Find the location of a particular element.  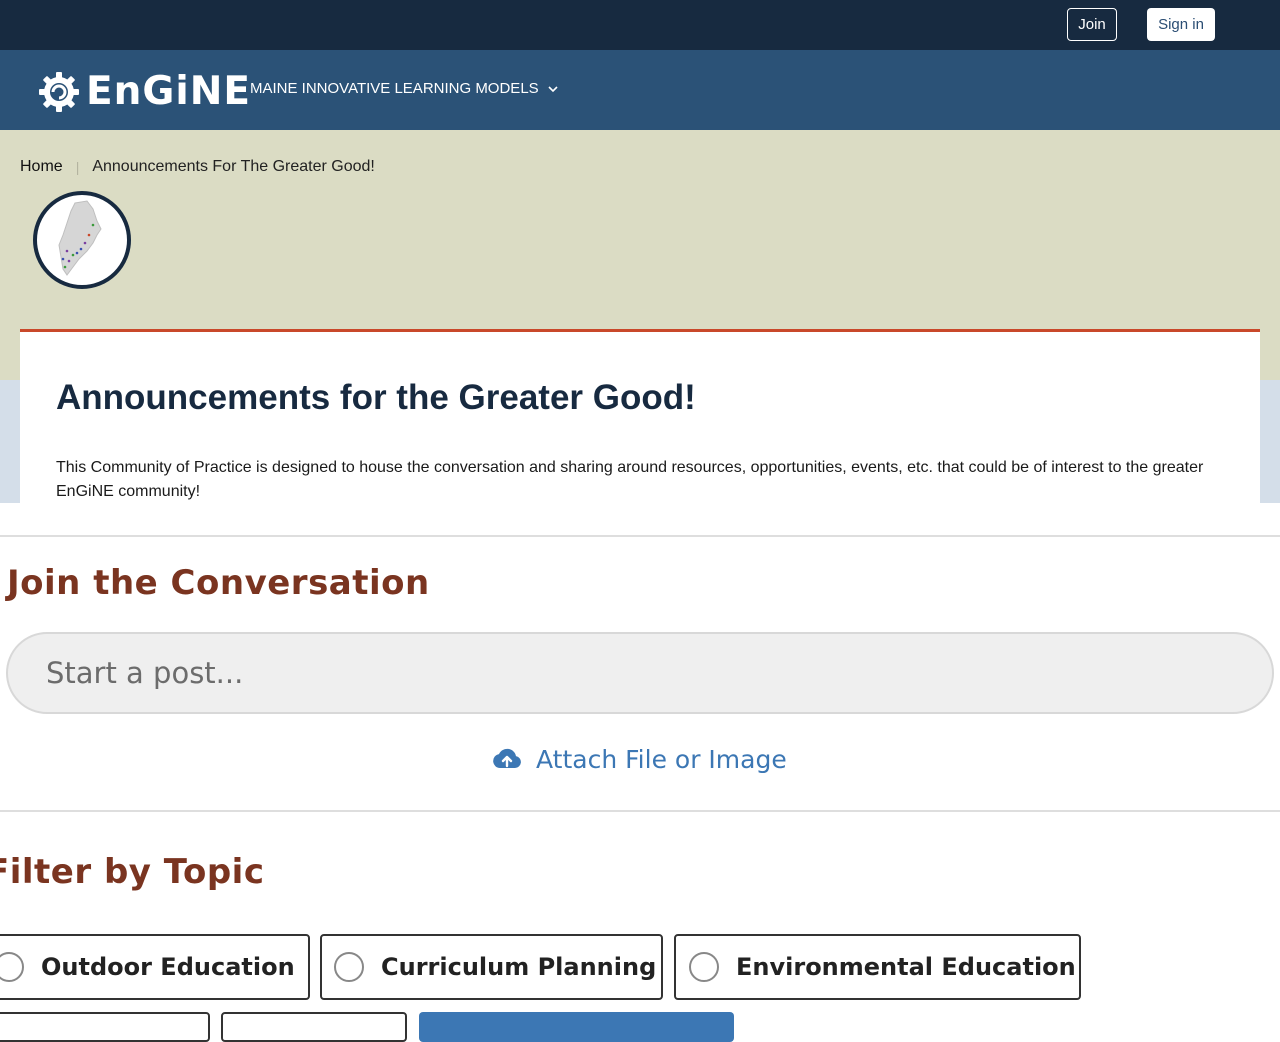

join-button: Join is located at coordinates (1092, 24).